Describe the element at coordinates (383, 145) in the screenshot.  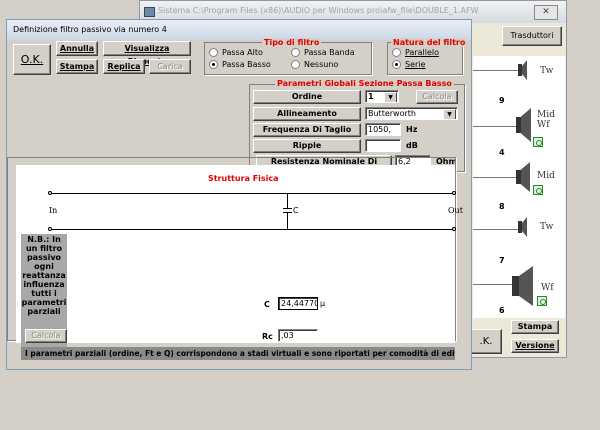
I see `ripple-input` at that location.